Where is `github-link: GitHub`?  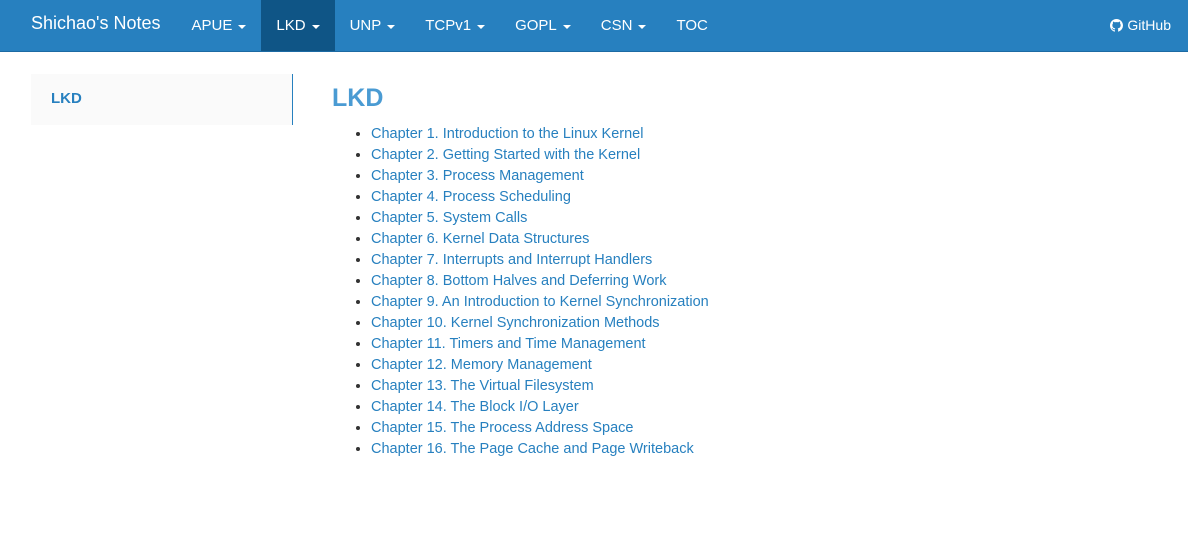 github-link: GitHub is located at coordinates (1149, 25).